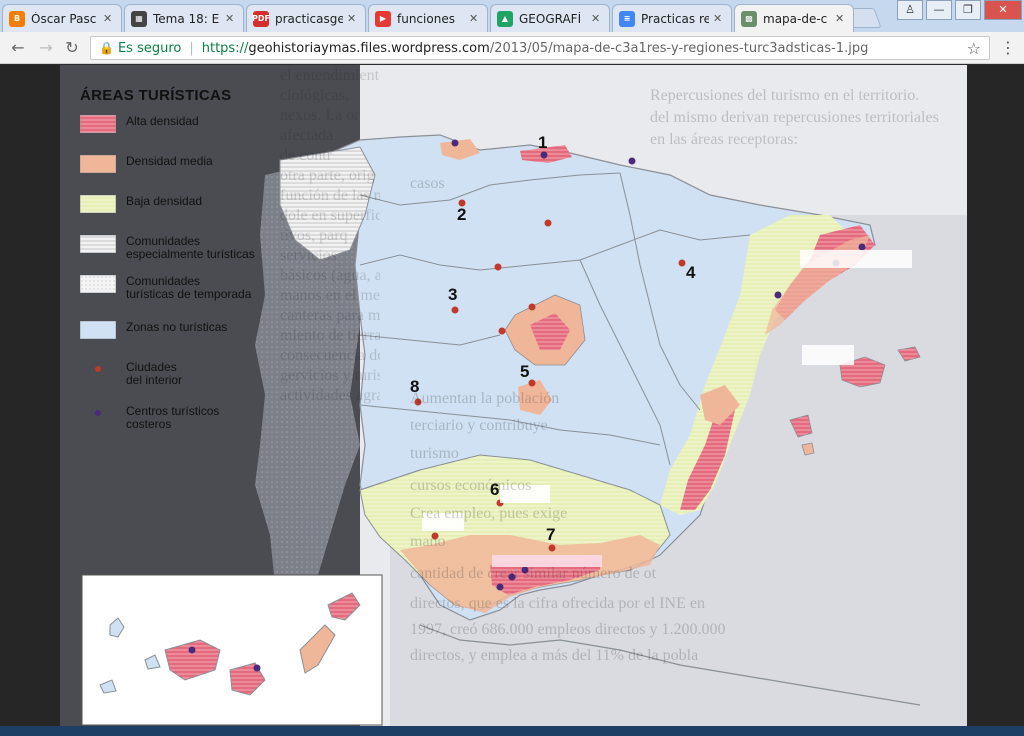 This screenshot has height=736, width=1024. What do you see at coordinates (177, 327) in the screenshot?
I see `legend-label: Zonas no turísticas` at bounding box center [177, 327].